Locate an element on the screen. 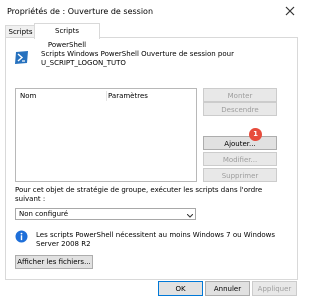  title-bar: Propriétés de : Ouverture de session is located at coordinates (151, 11).